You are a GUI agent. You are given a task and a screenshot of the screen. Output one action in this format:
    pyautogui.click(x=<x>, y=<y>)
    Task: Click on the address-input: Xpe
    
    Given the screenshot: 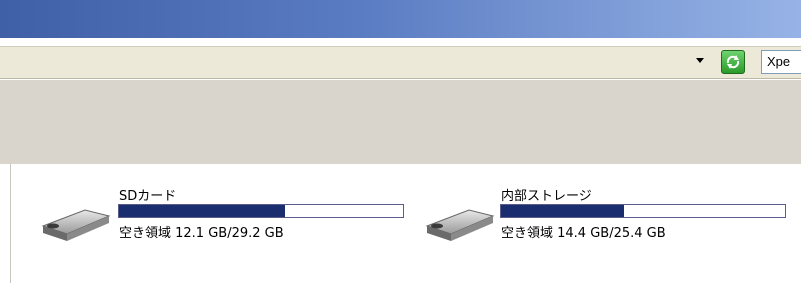 What is the action you would take?
    pyautogui.click(x=781, y=62)
    